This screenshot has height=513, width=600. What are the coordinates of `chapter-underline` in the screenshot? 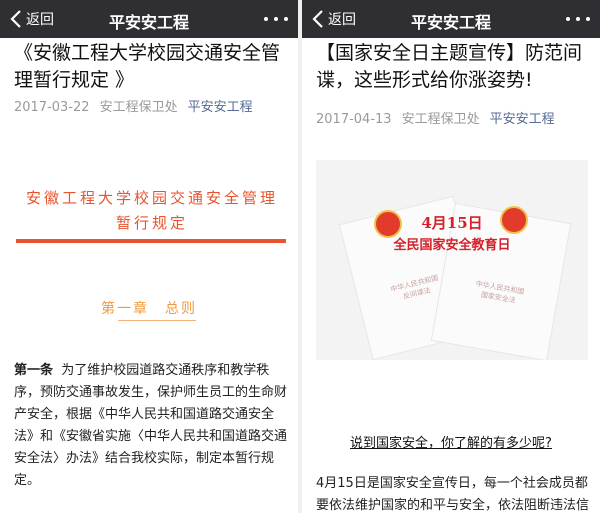 It's located at (157, 320).